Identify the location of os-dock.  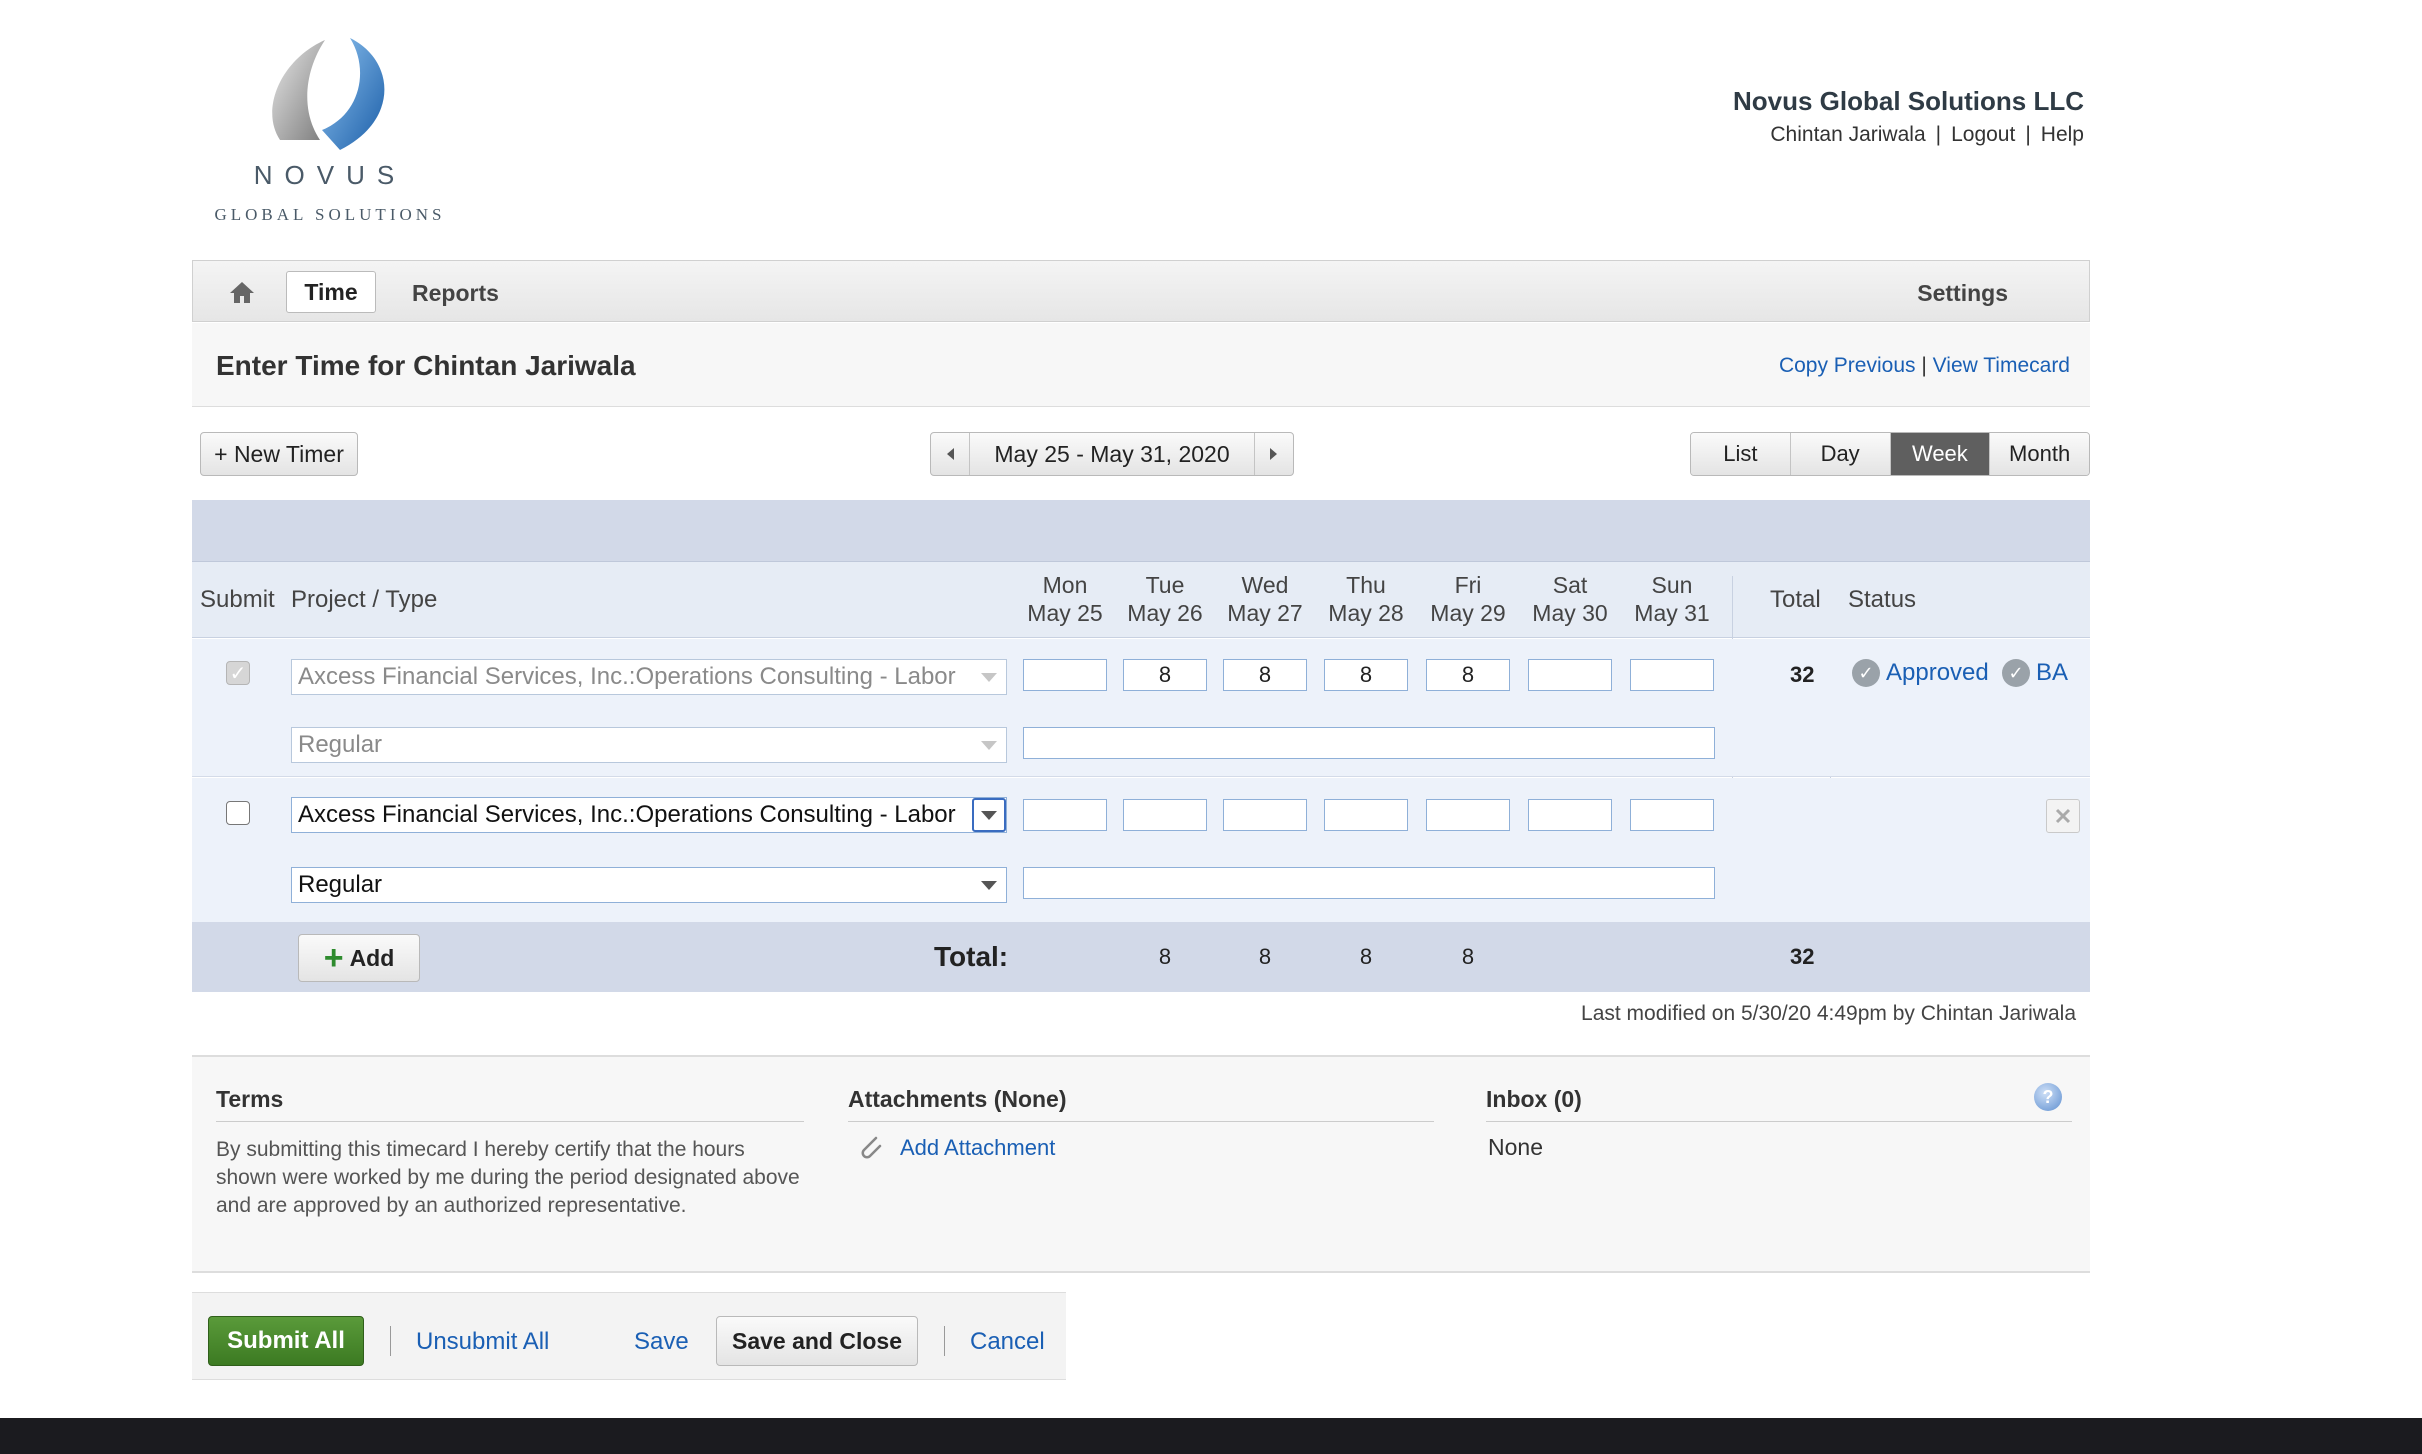
(1211, 1436).